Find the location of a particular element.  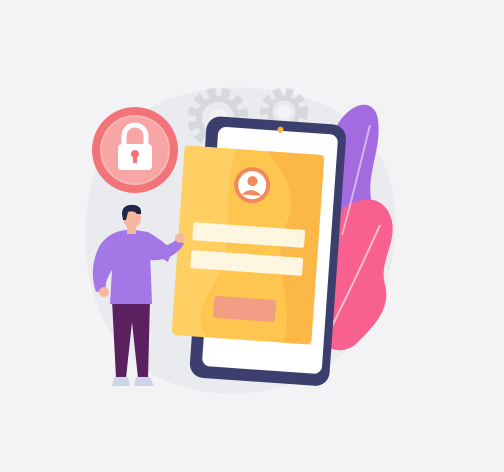

person-hand-raised is located at coordinates (180, 238).